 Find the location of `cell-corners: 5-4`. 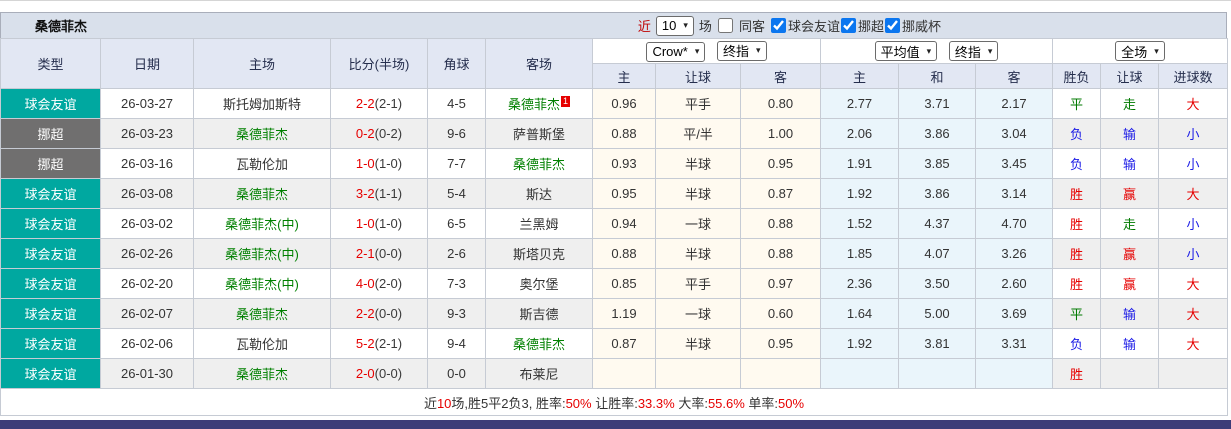

cell-corners: 5-4 is located at coordinates (456, 193).